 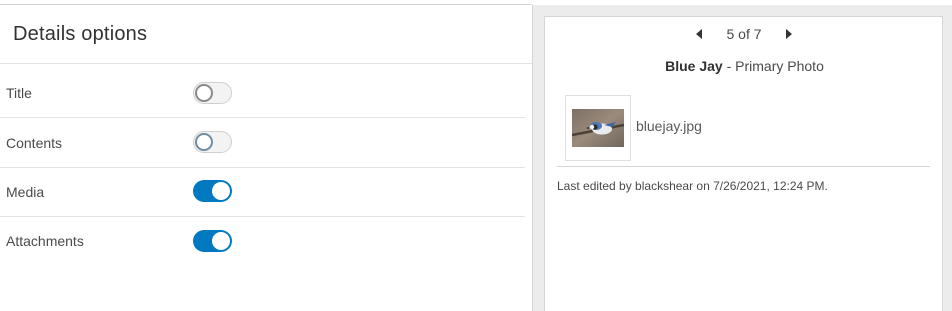 What do you see at coordinates (262, 117) in the screenshot?
I see `row-divider` at bounding box center [262, 117].